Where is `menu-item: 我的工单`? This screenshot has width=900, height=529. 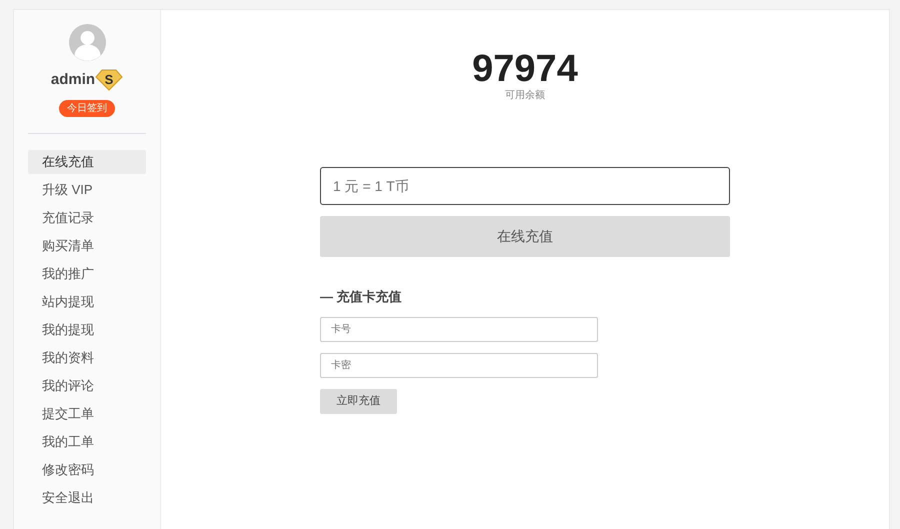 menu-item: 我的工单 is located at coordinates (87, 442).